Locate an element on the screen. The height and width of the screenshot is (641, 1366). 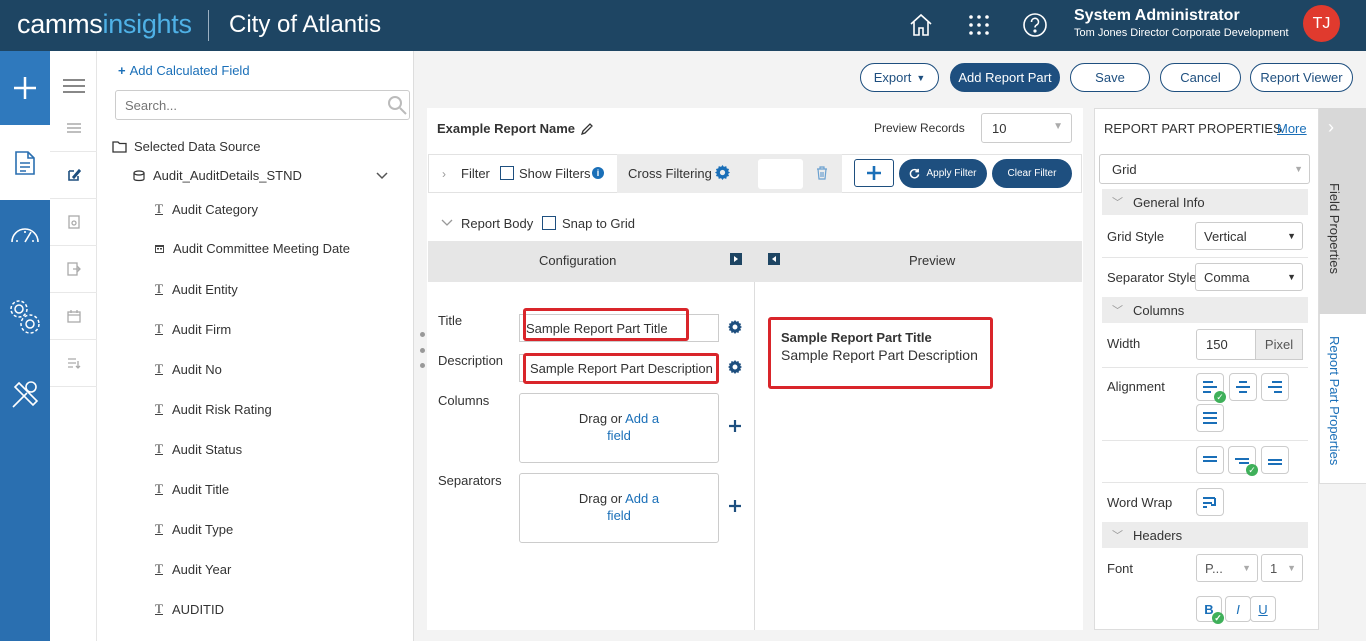
menu-icon is located at coordinates (73, 85).